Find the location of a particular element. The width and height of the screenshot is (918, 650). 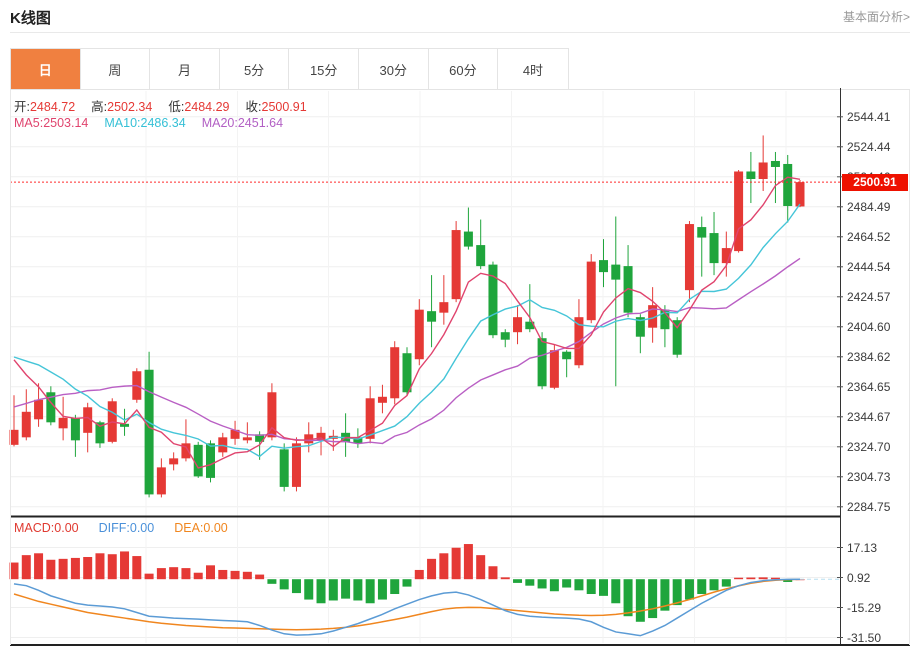

price-tick-label: 2484.49 is located at coordinates (869, 206).